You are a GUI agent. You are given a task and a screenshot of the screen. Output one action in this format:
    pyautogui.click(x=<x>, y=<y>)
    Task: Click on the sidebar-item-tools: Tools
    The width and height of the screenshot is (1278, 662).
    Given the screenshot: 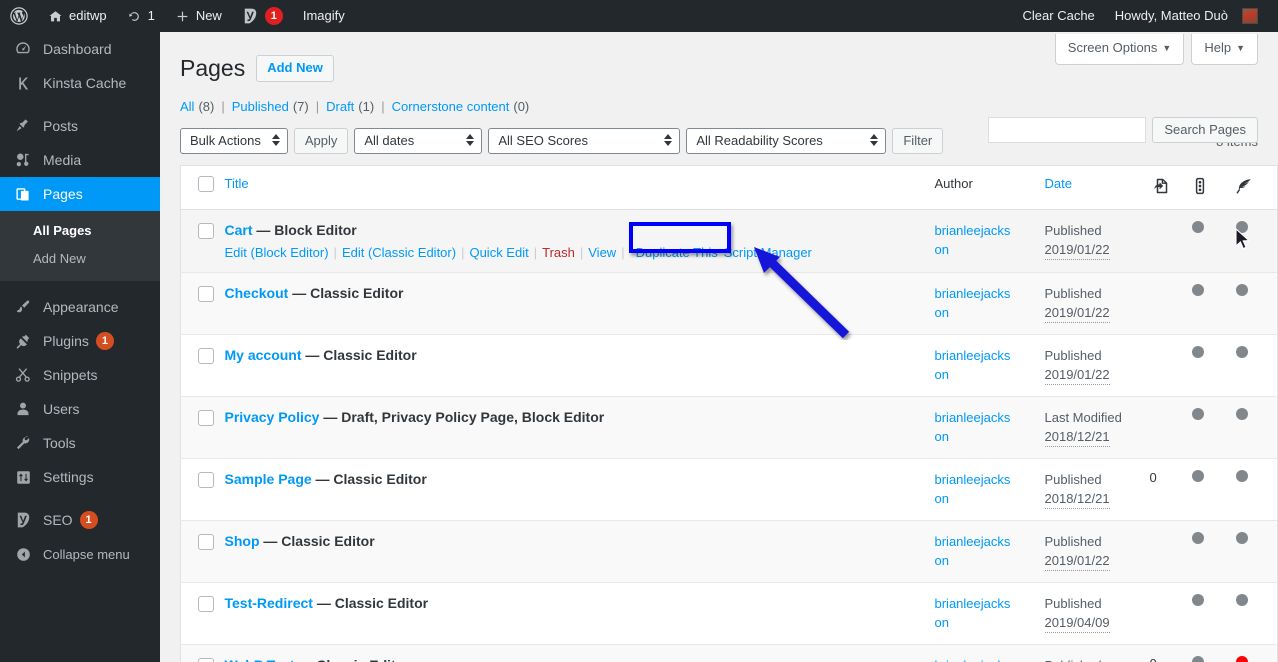 What is the action you would take?
    pyautogui.click(x=80, y=443)
    